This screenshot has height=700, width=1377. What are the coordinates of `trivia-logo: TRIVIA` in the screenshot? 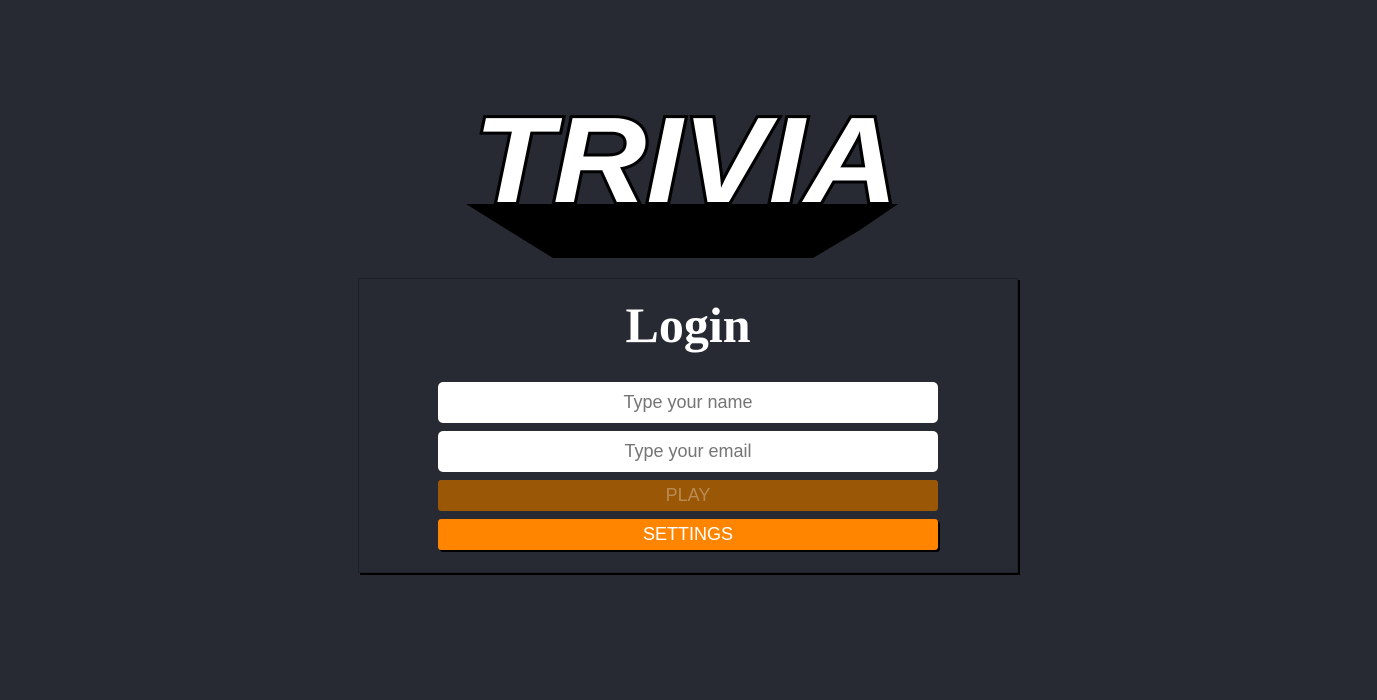 It's located at (686, 181).